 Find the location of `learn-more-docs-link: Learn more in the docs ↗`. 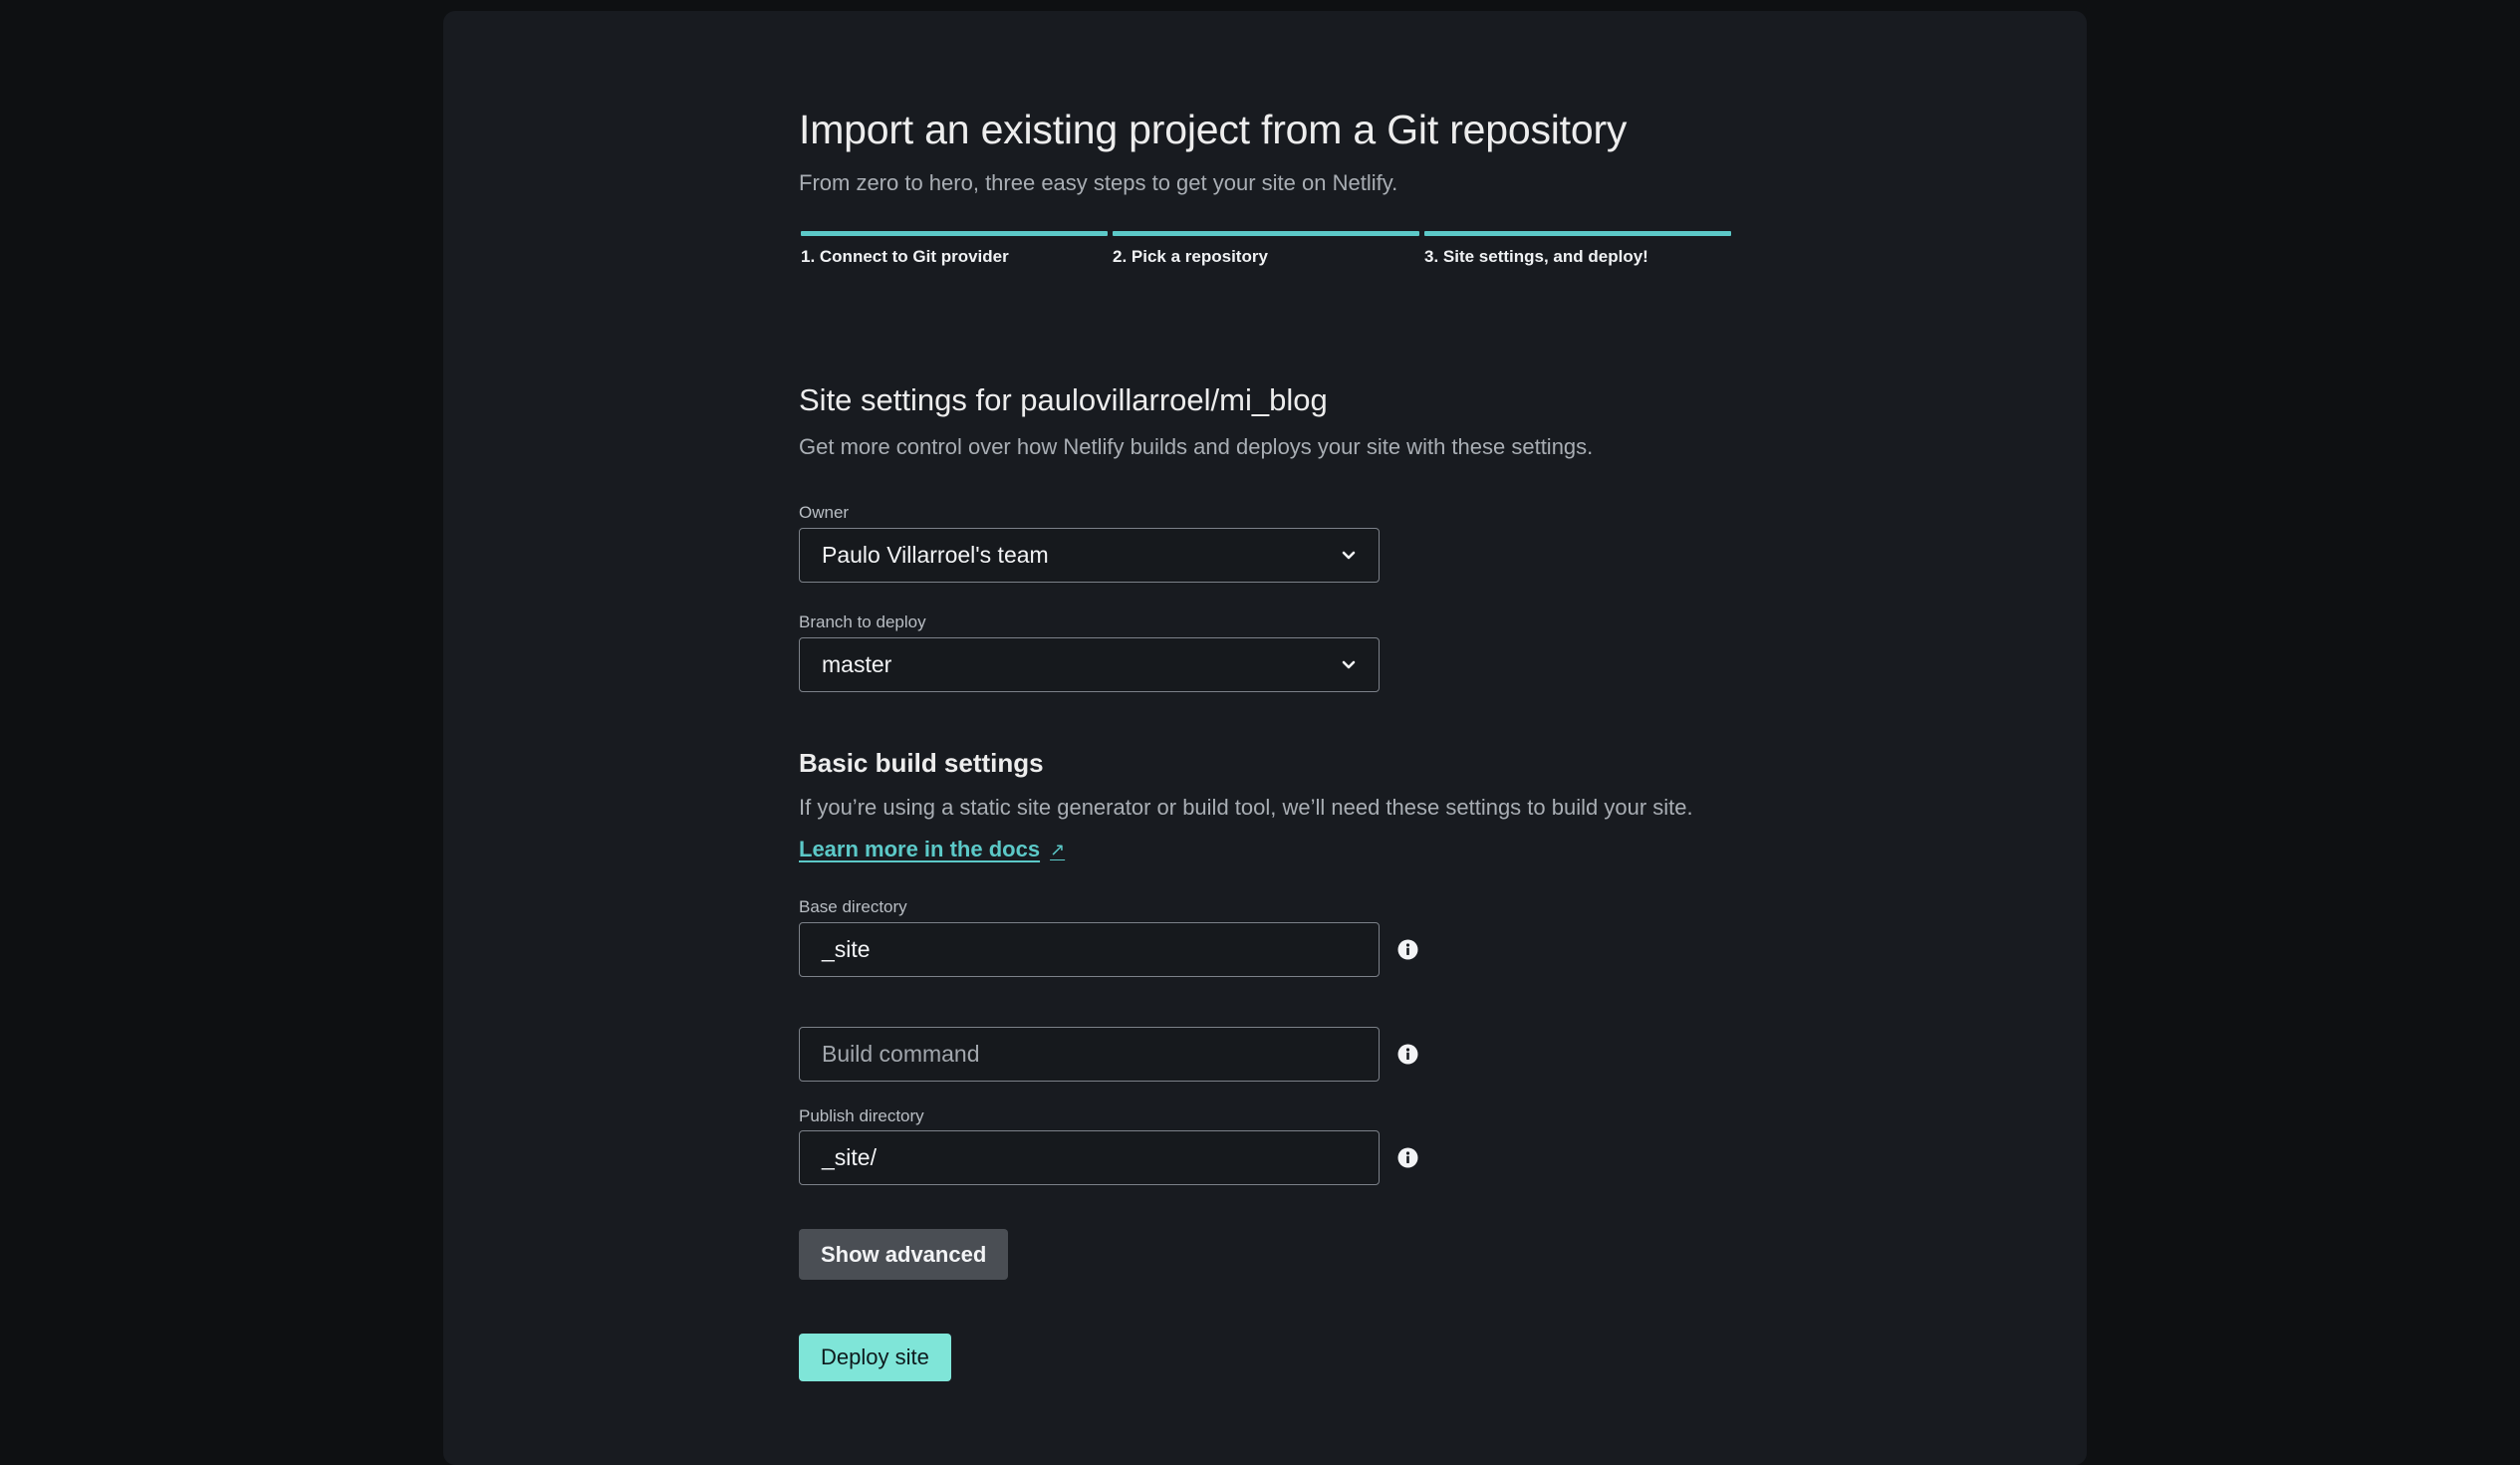

learn-more-docs-link: Learn more in the docs ↗ is located at coordinates (932, 850).